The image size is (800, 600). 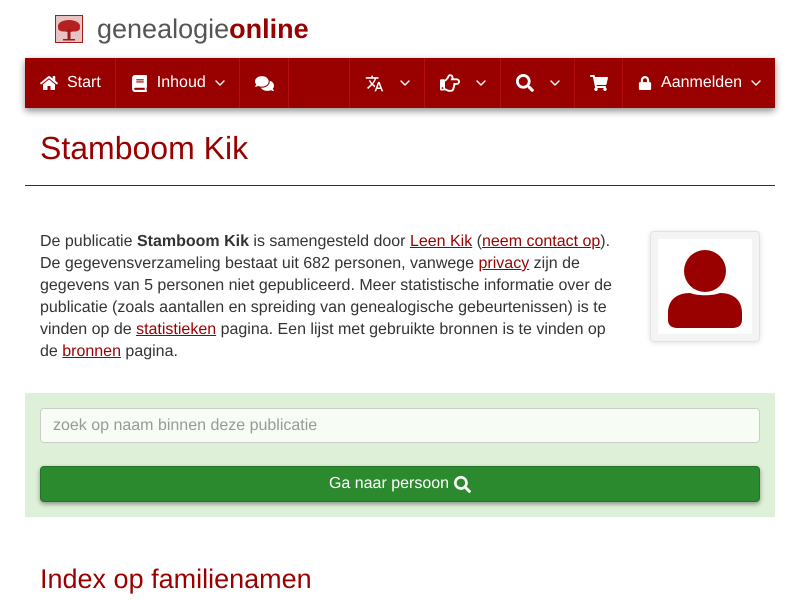 I want to click on home-icon, so click(x=49, y=83).